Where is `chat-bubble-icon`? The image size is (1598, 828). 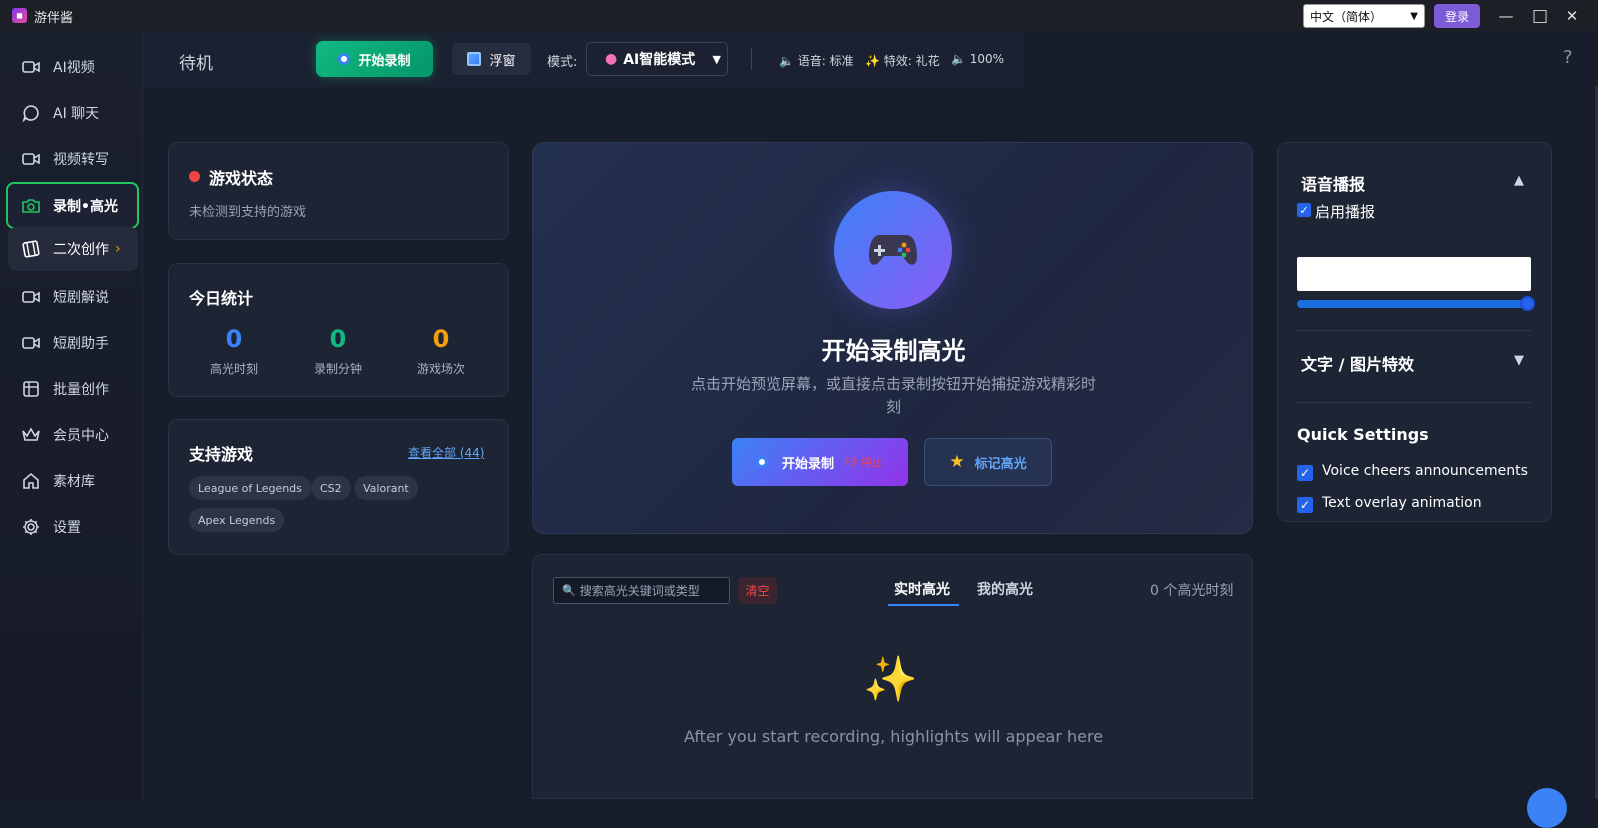
chat-bubble-icon is located at coordinates (31, 113).